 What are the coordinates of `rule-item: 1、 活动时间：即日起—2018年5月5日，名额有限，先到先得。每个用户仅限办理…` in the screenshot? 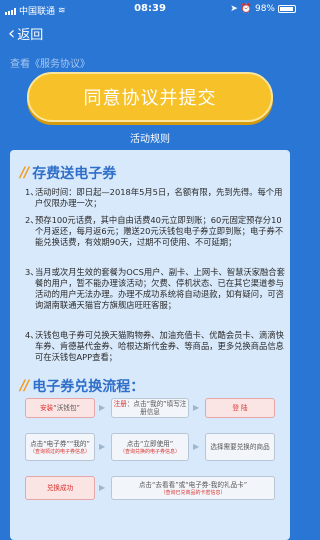 It's located at (154, 197).